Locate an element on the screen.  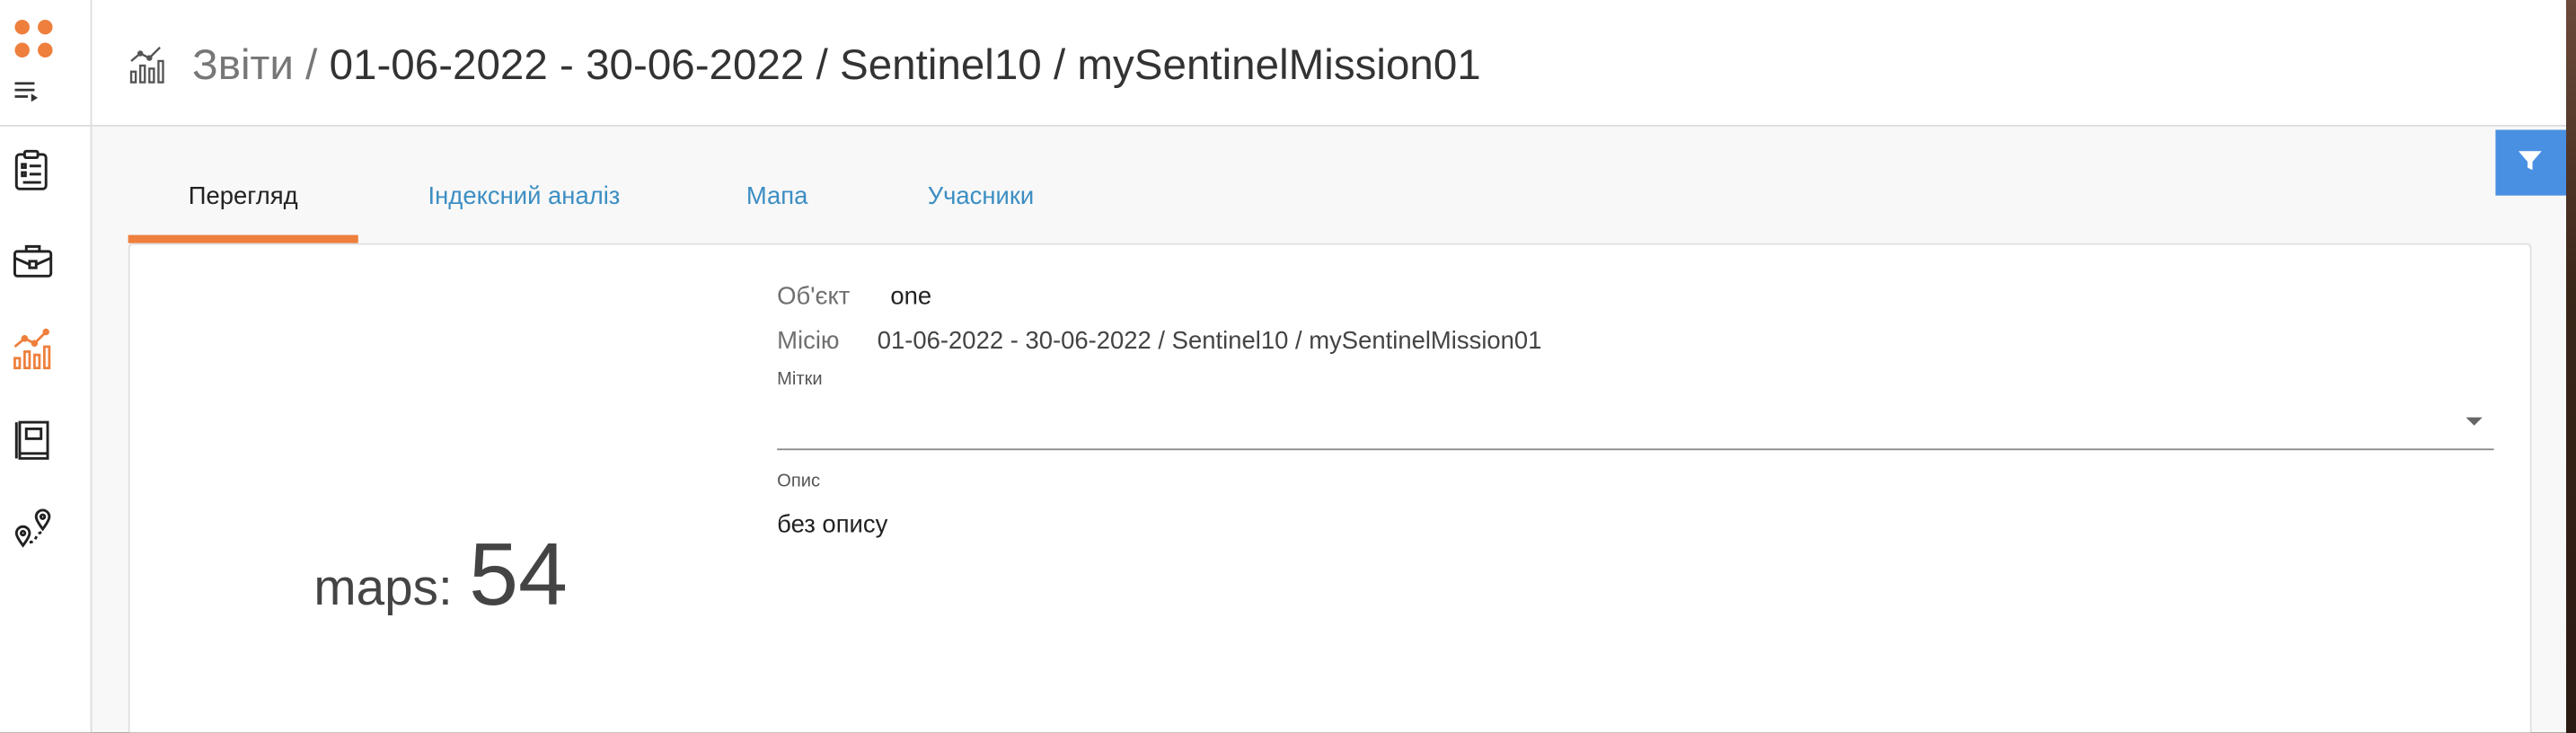
description-label: Опис is located at coordinates (799, 481).